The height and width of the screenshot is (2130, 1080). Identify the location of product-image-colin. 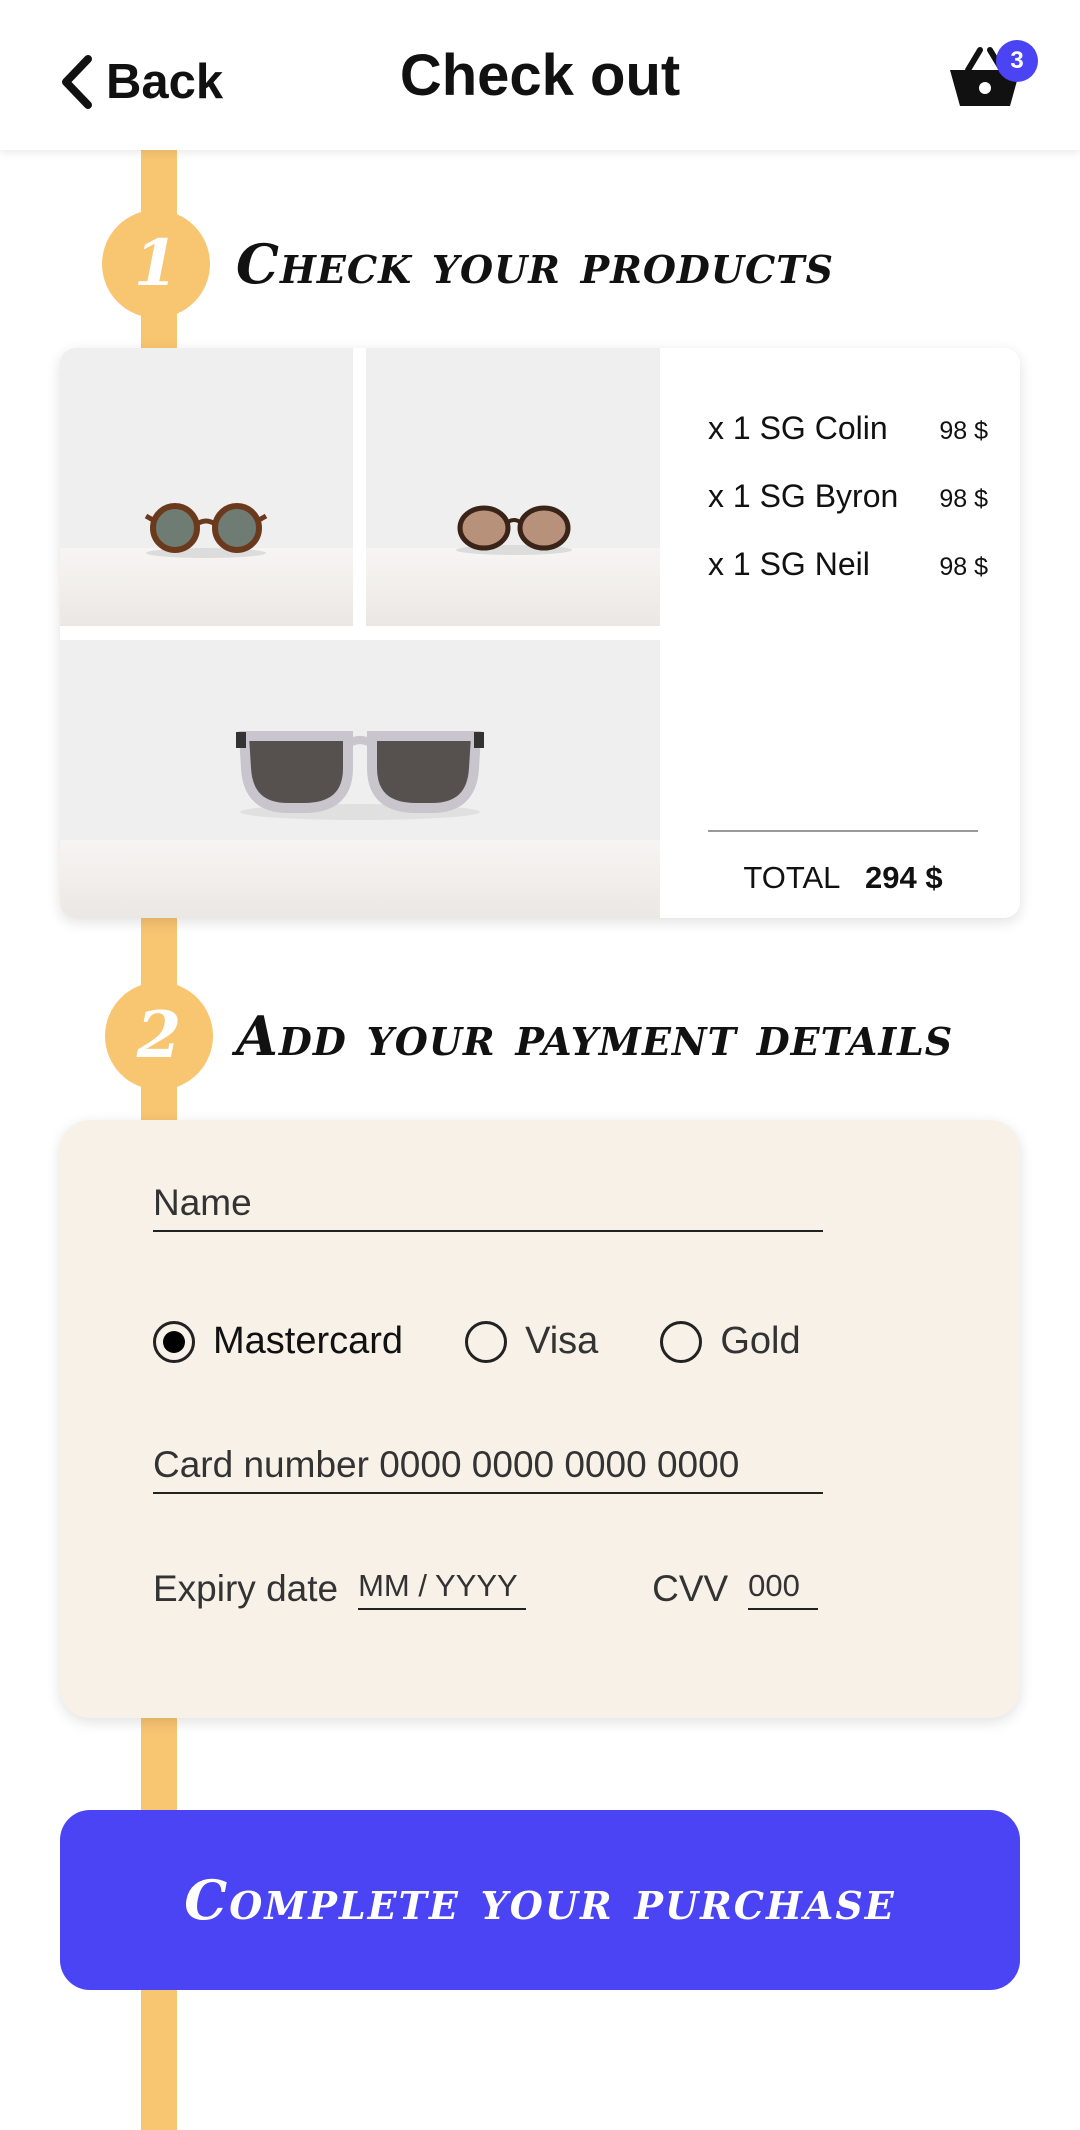
(206, 487).